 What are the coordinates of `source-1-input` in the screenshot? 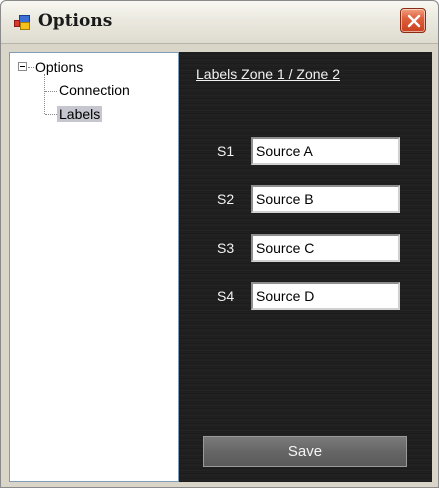 It's located at (325, 151).